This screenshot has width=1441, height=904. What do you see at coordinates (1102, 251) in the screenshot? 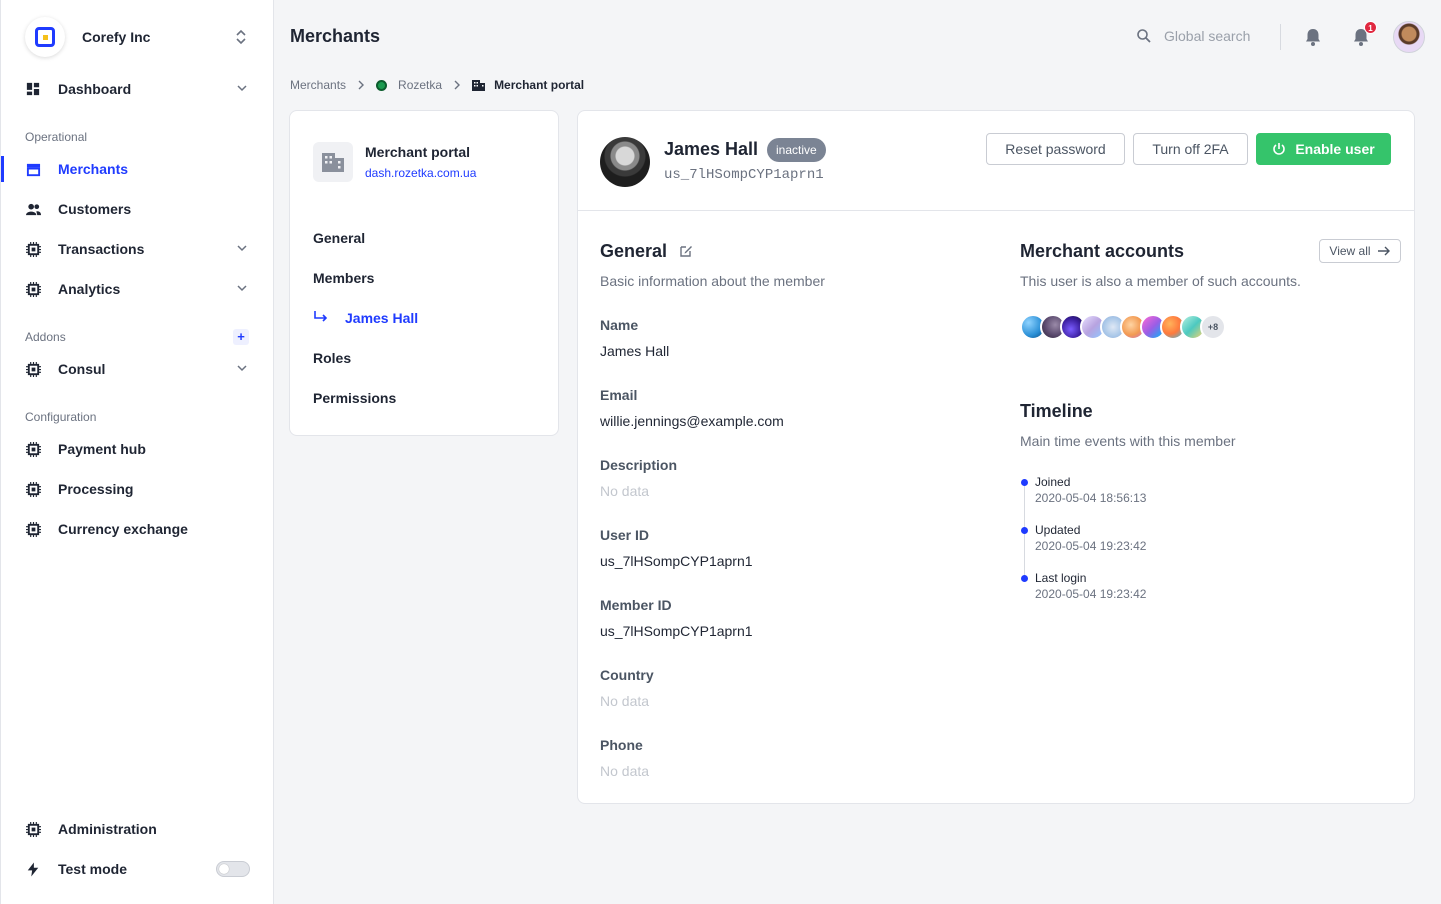
I see `merchant-accounts-title: Merchant accounts` at bounding box center [1102, 251].